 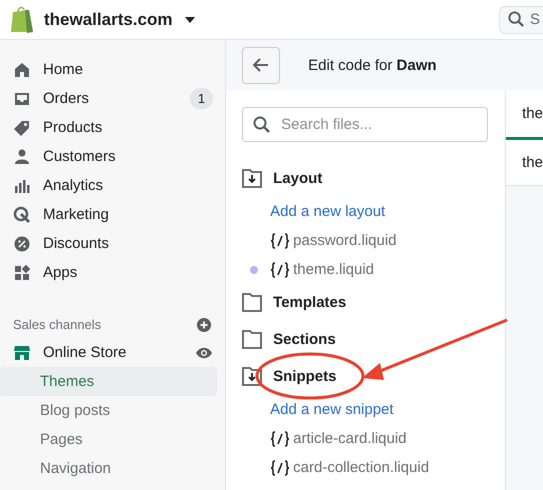 I want to click on back-arrow-icon, so click(x=261, y=65).